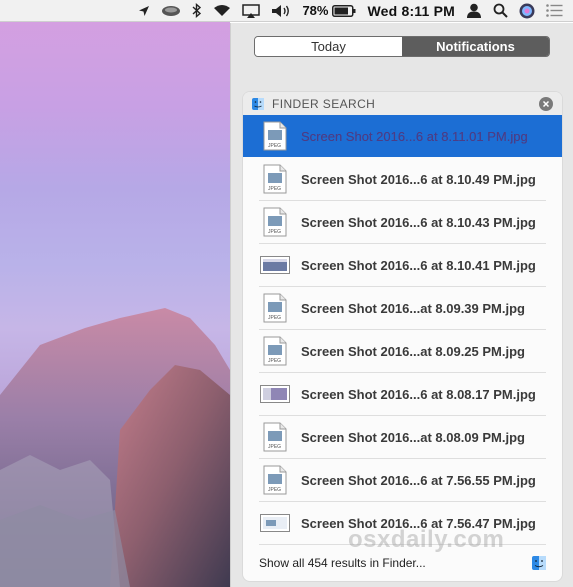 Image resolution: width=573 pixels, height=587 pixels. What do you see at coordinates (144, 11) in the screenshot?
I see `location-arrow-icon` at bounding box center [144, 11].